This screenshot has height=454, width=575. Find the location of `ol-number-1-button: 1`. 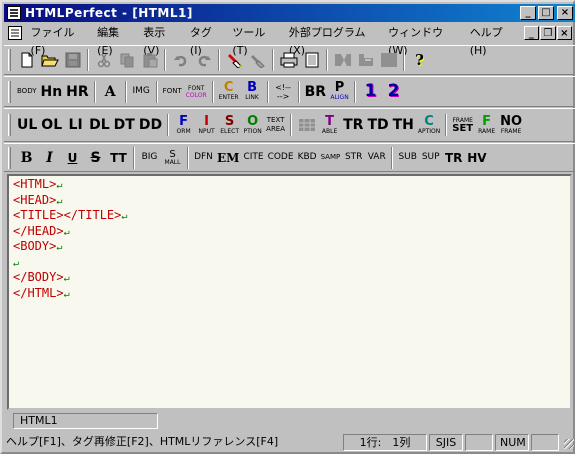

ol-number-1-button: 1 is located at coordinates (370, 92).